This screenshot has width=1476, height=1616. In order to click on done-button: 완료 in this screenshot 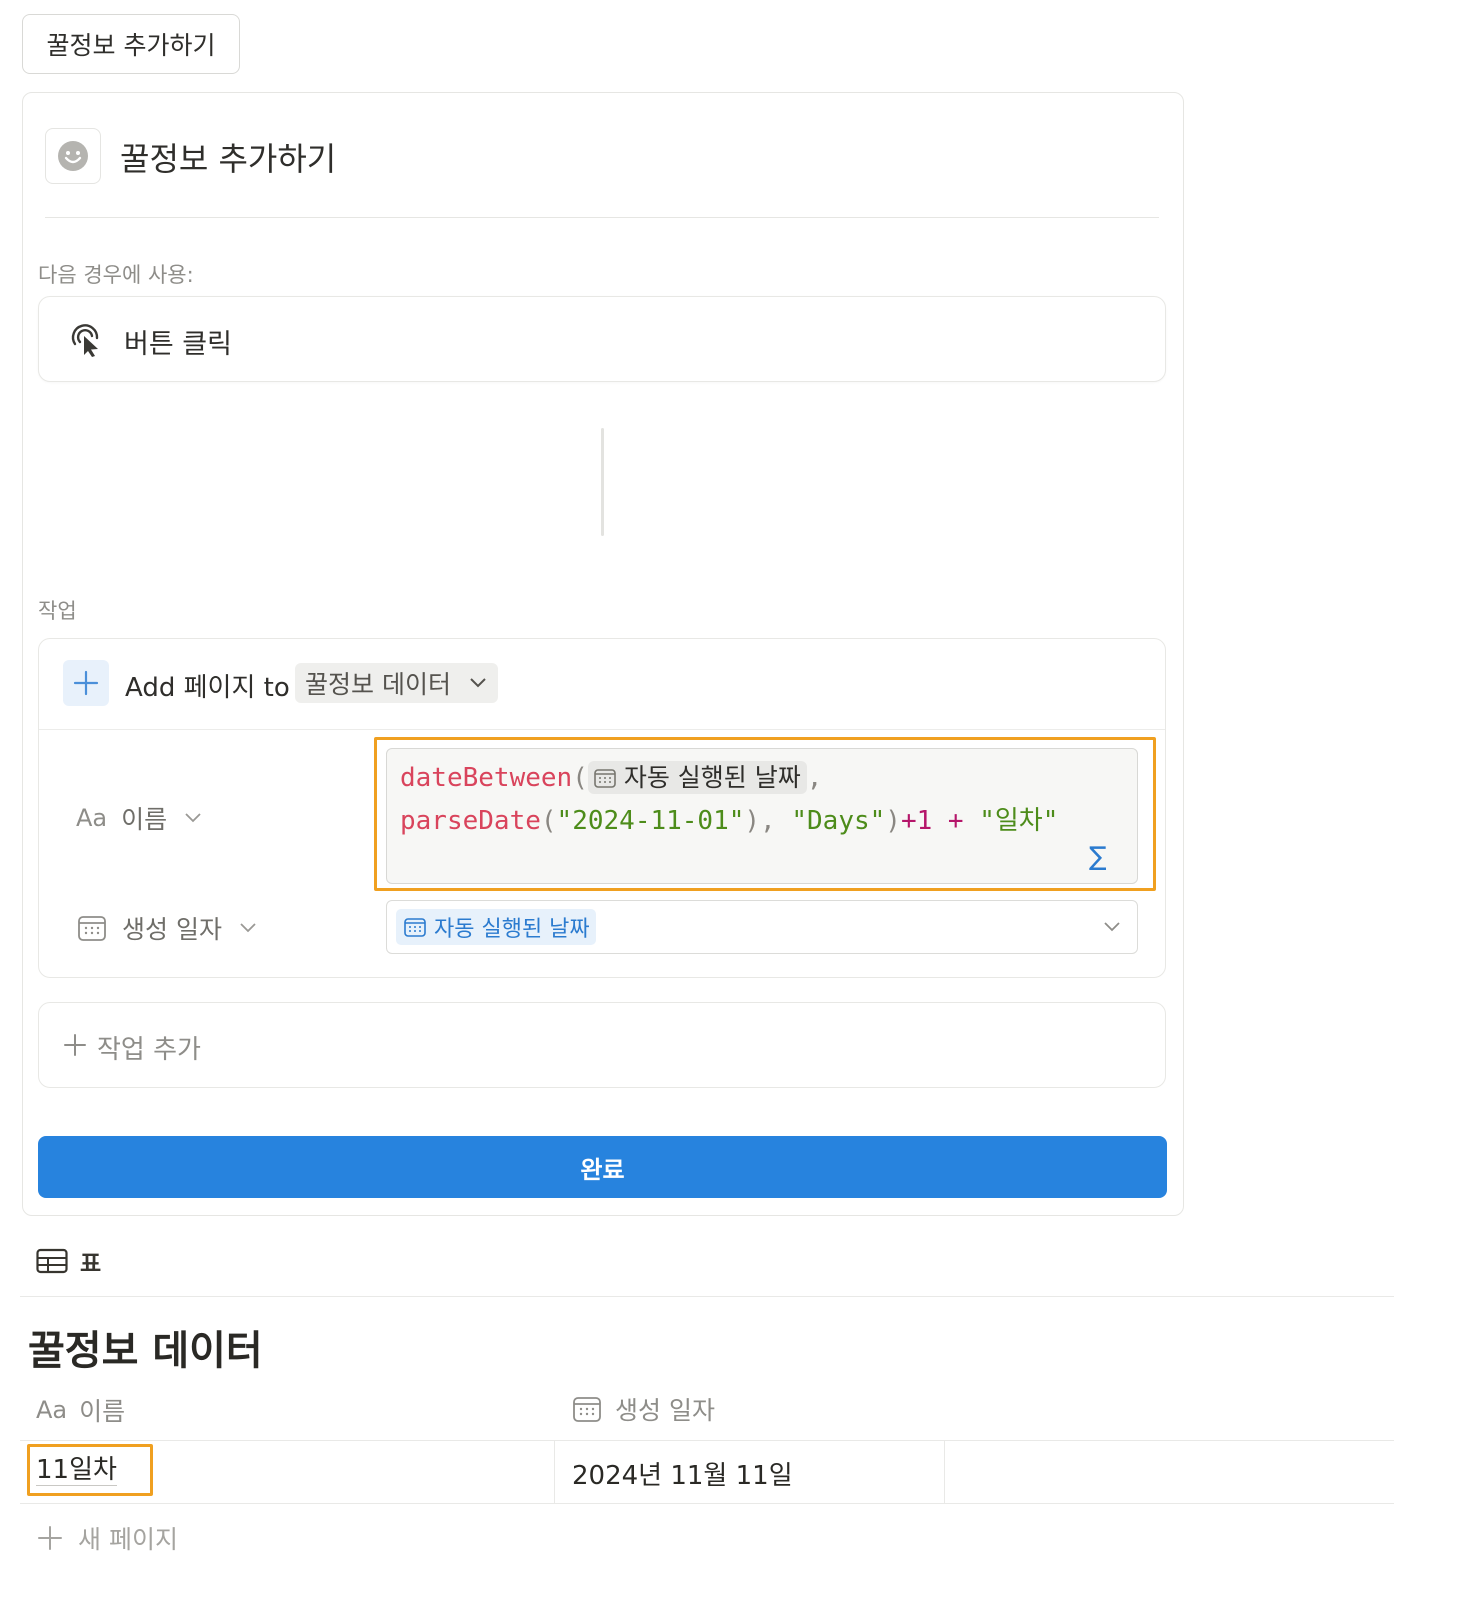, I will do `click(602, 1167)`.